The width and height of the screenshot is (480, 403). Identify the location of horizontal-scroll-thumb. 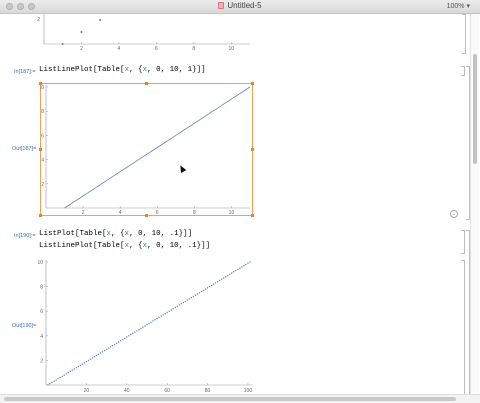
(230, 399).